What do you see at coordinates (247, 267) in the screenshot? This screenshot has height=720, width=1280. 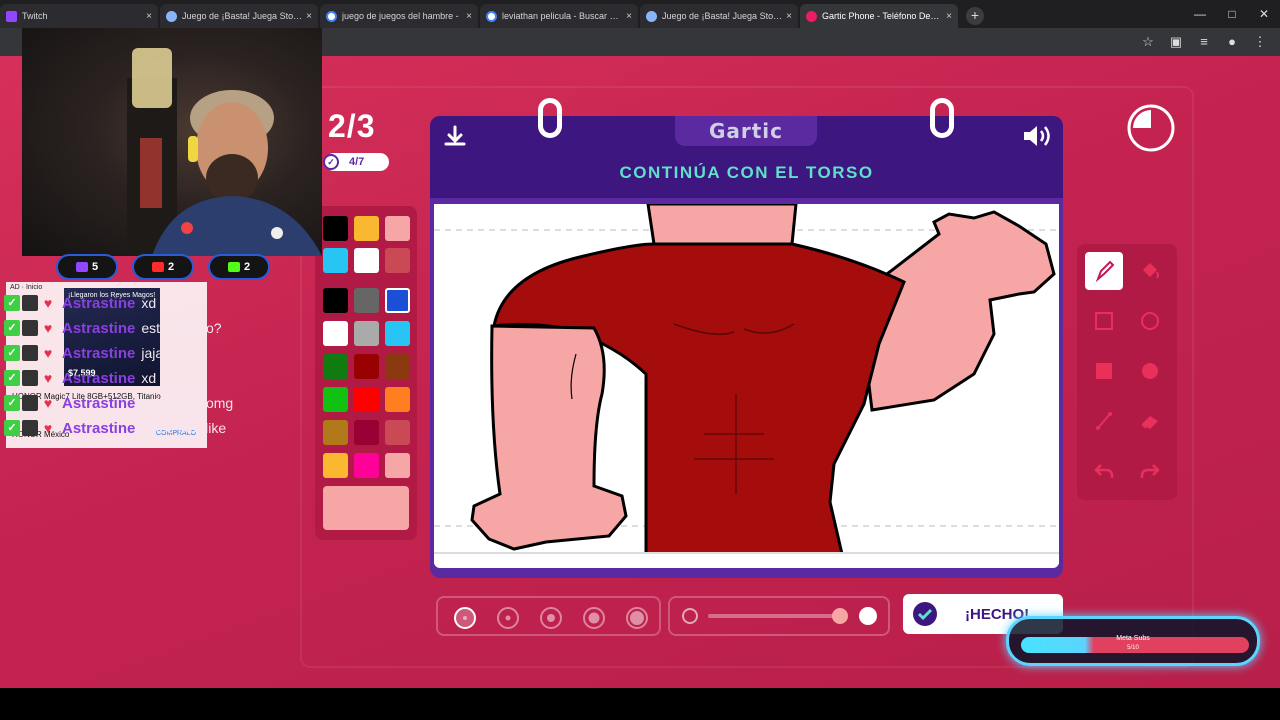 I see `platform-stat-value: 2` at bounding box center [247, 267].